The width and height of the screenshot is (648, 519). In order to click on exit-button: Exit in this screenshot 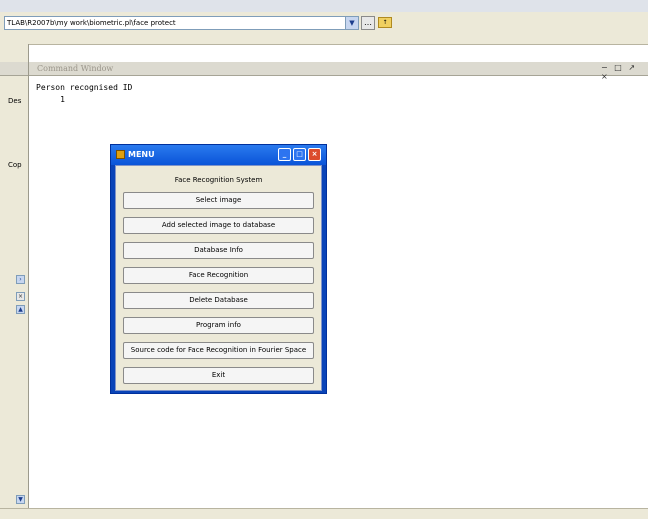, I will do `click(218, 375)`.